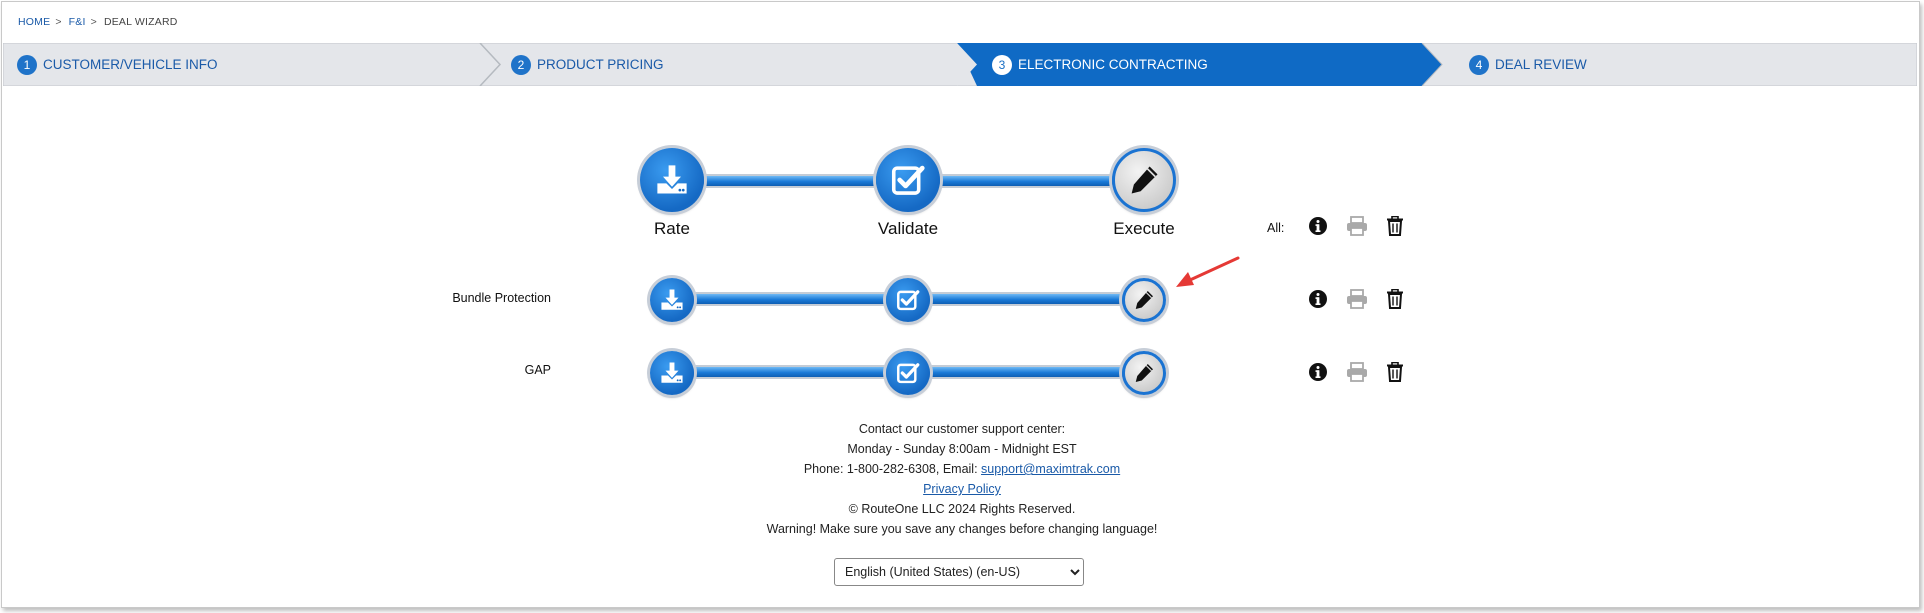 The height and width of the screenshot is (613, 1924). Describe the element at coordinates (600, 64) in the screenshot. I see `step-label: PRODUCT PRICING` at that location.